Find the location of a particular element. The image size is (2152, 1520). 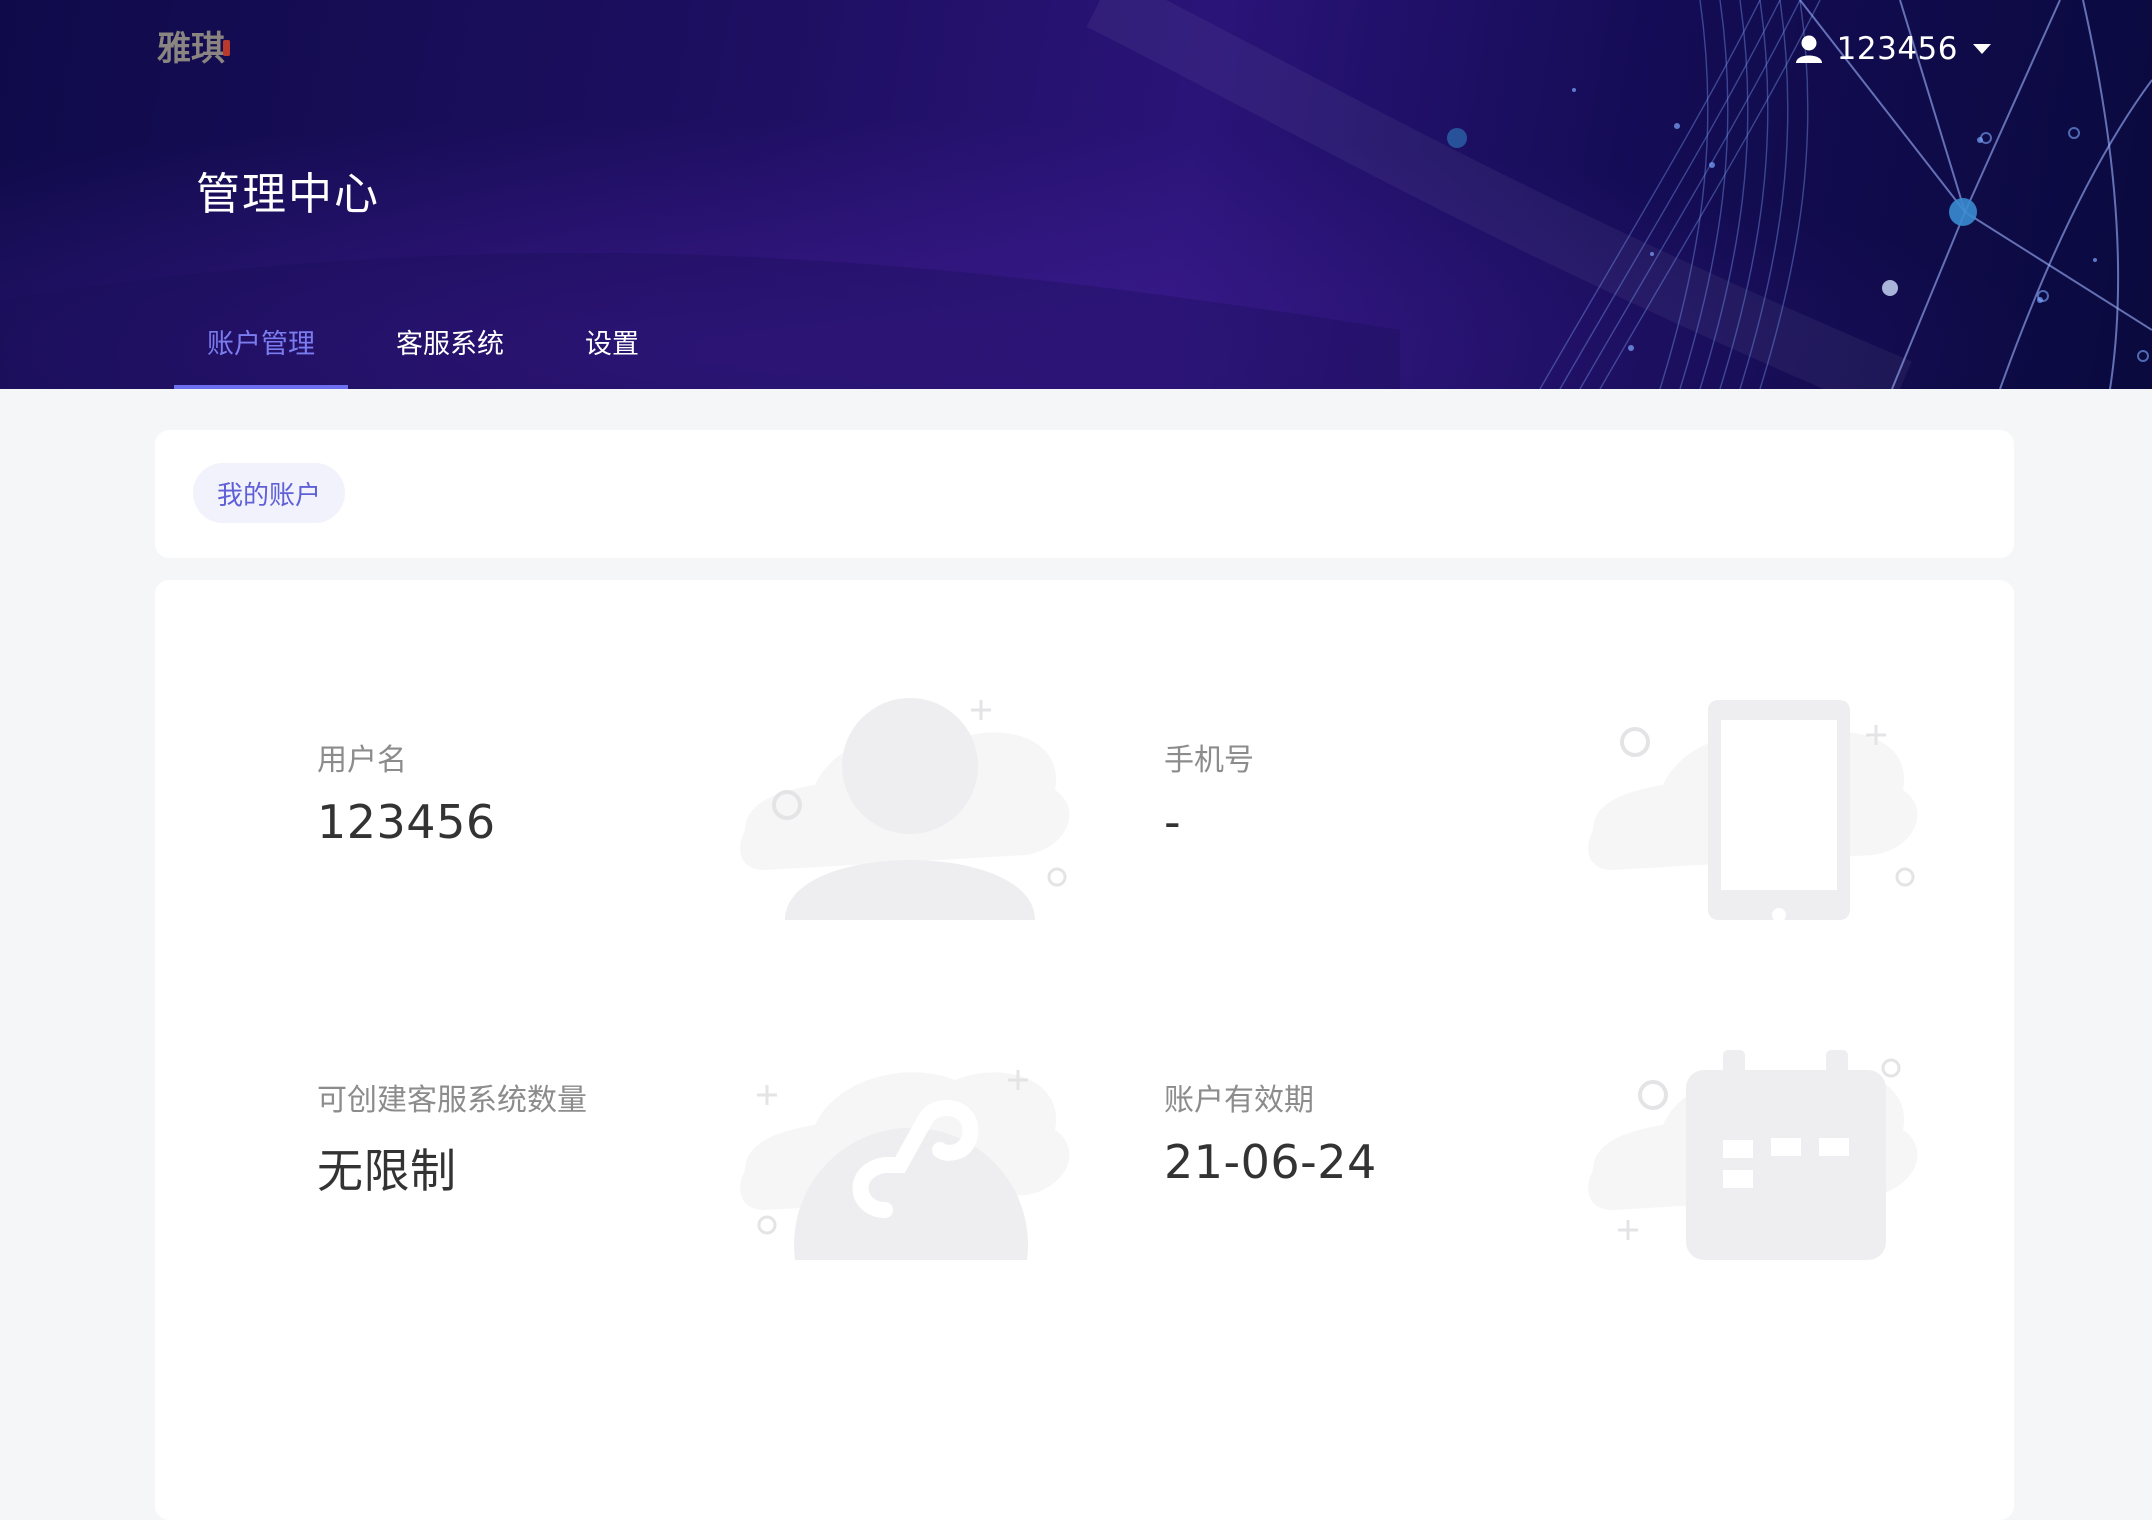

phone-illustration-icon is located at coordinates (1753, 811).